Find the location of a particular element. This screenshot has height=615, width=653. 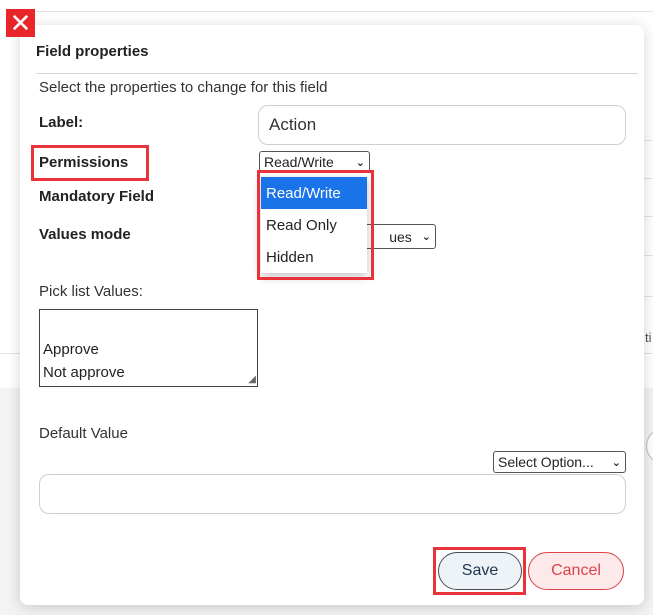

bg-text-fragment: ti is located at coordinates (648, 337).